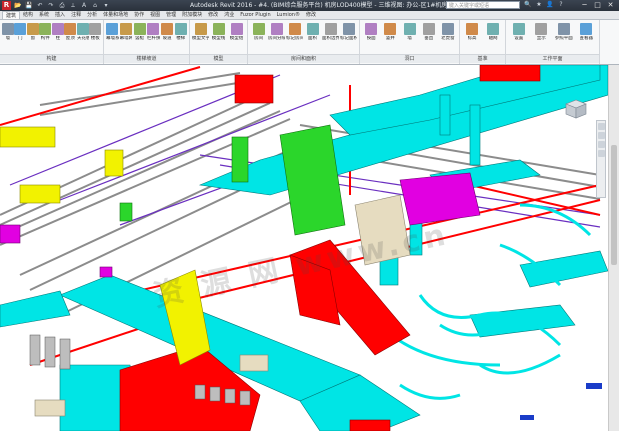 The height and width of the screenshot is (431, 619). I want to click on ribbon-button-label: 模型线, so click(218, 38).